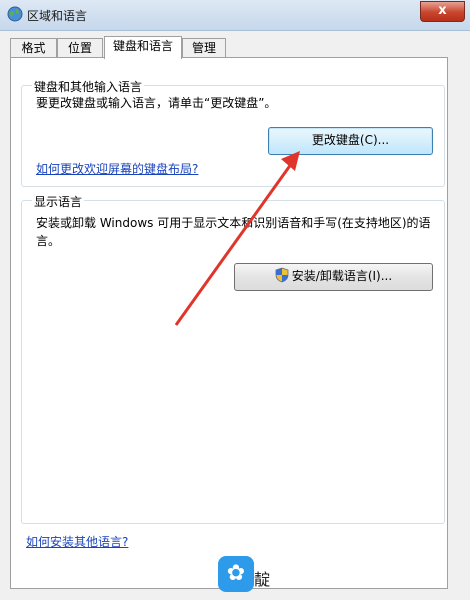  I want to click on tab-label: 管理, so click(203, 48).